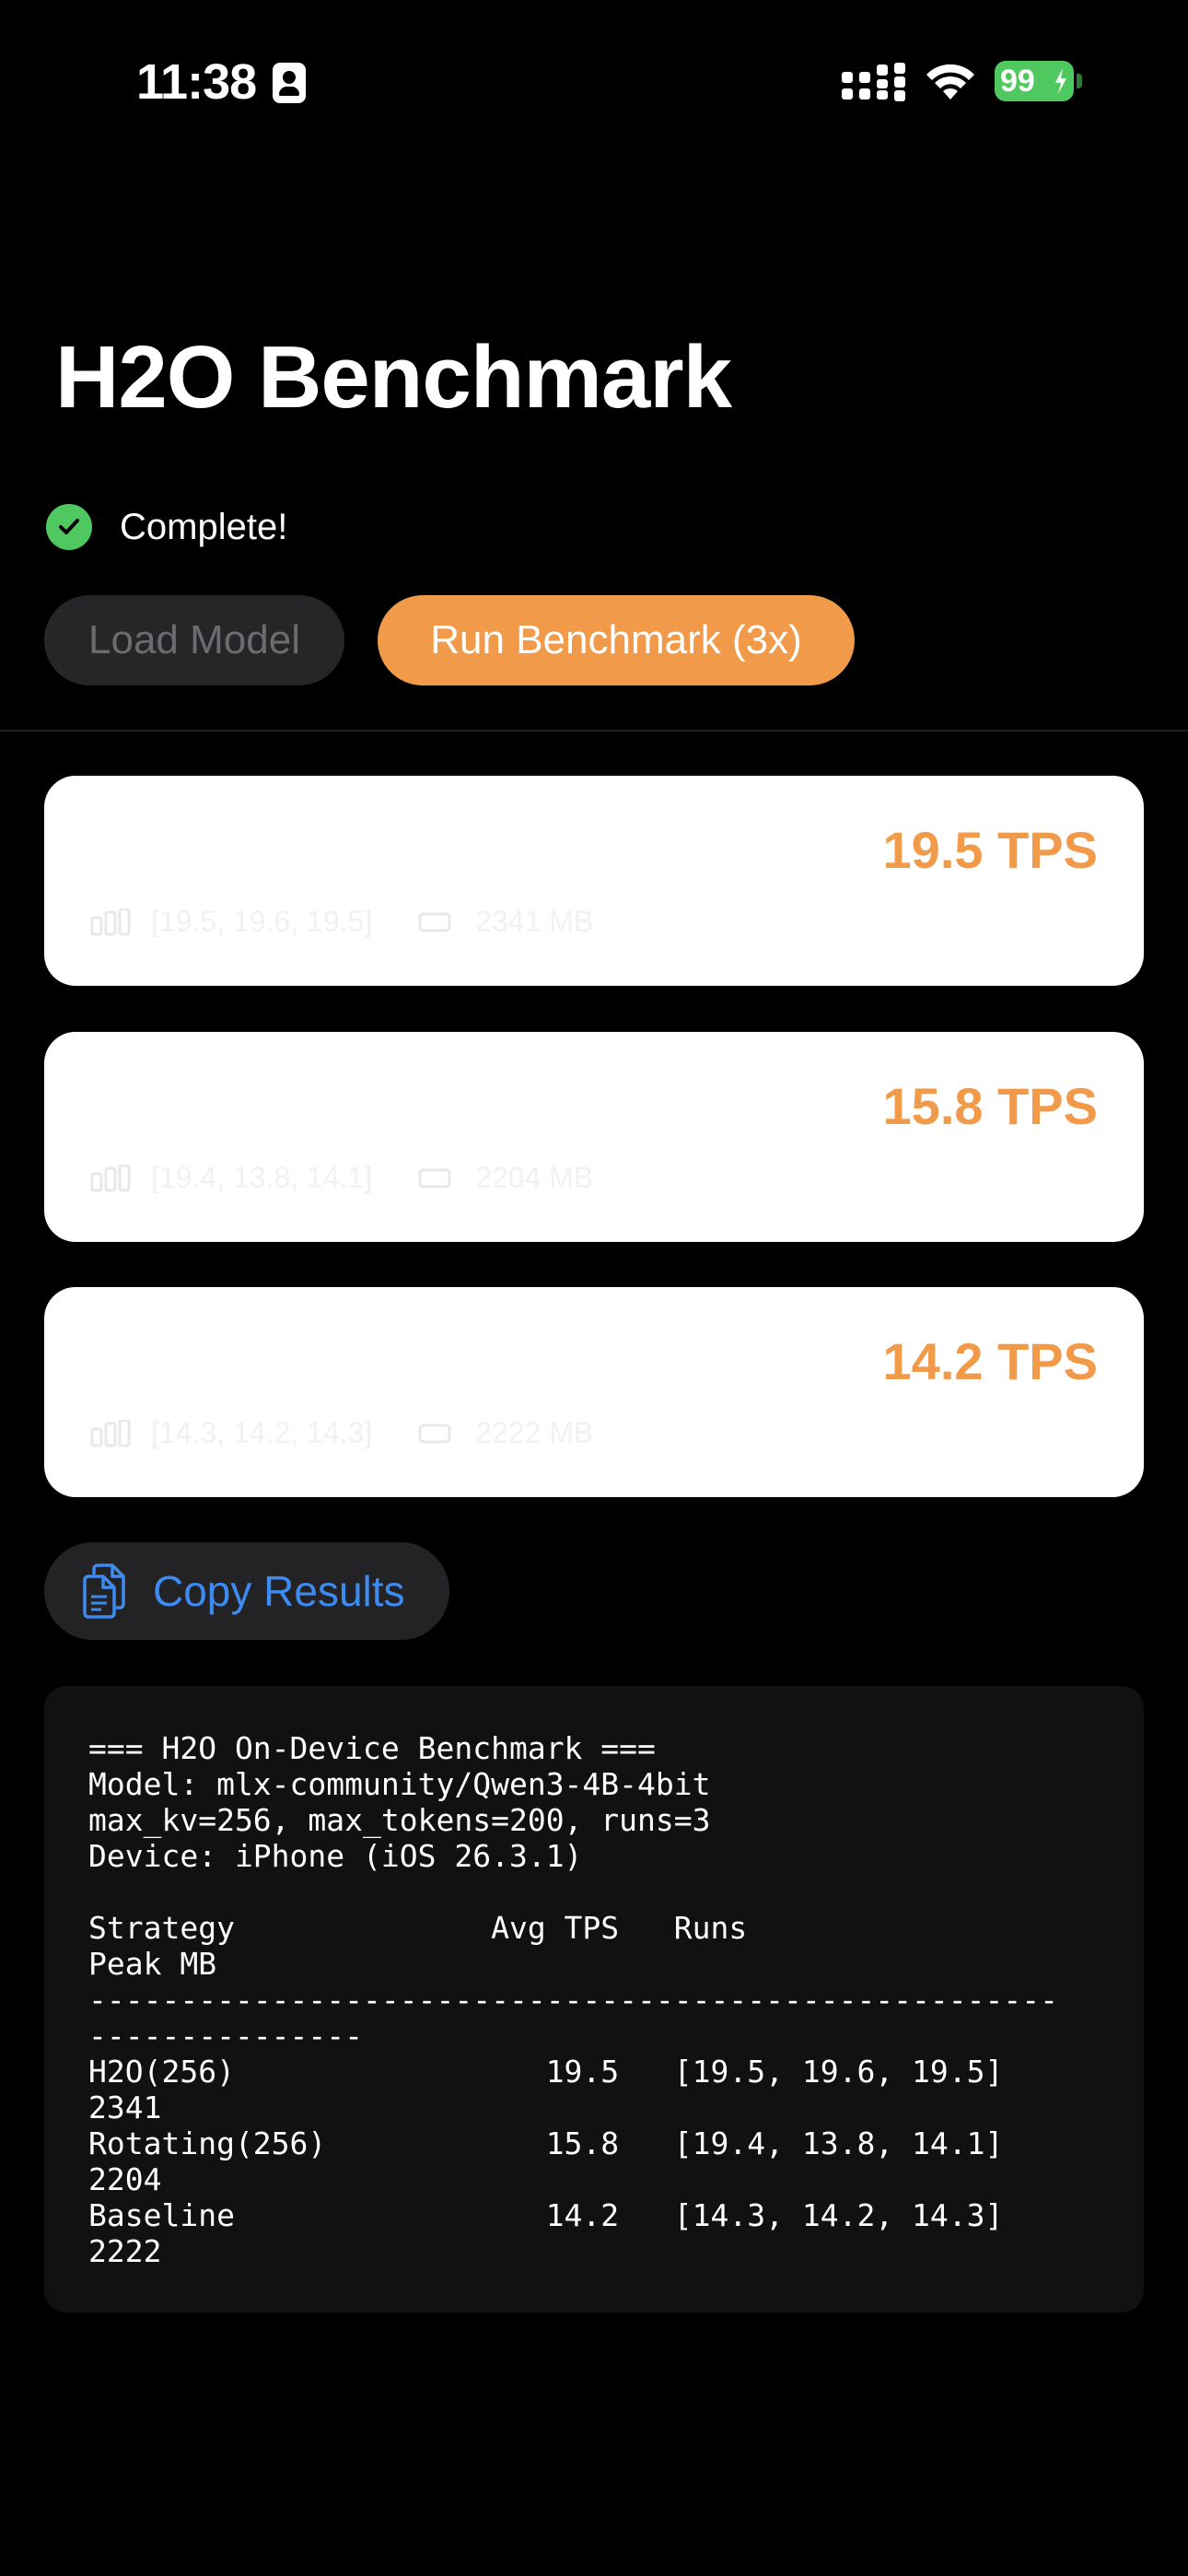  Describe the element at coordinates (1039, 81) in the screenshot. I see `battery-indicator: 99` at that location.